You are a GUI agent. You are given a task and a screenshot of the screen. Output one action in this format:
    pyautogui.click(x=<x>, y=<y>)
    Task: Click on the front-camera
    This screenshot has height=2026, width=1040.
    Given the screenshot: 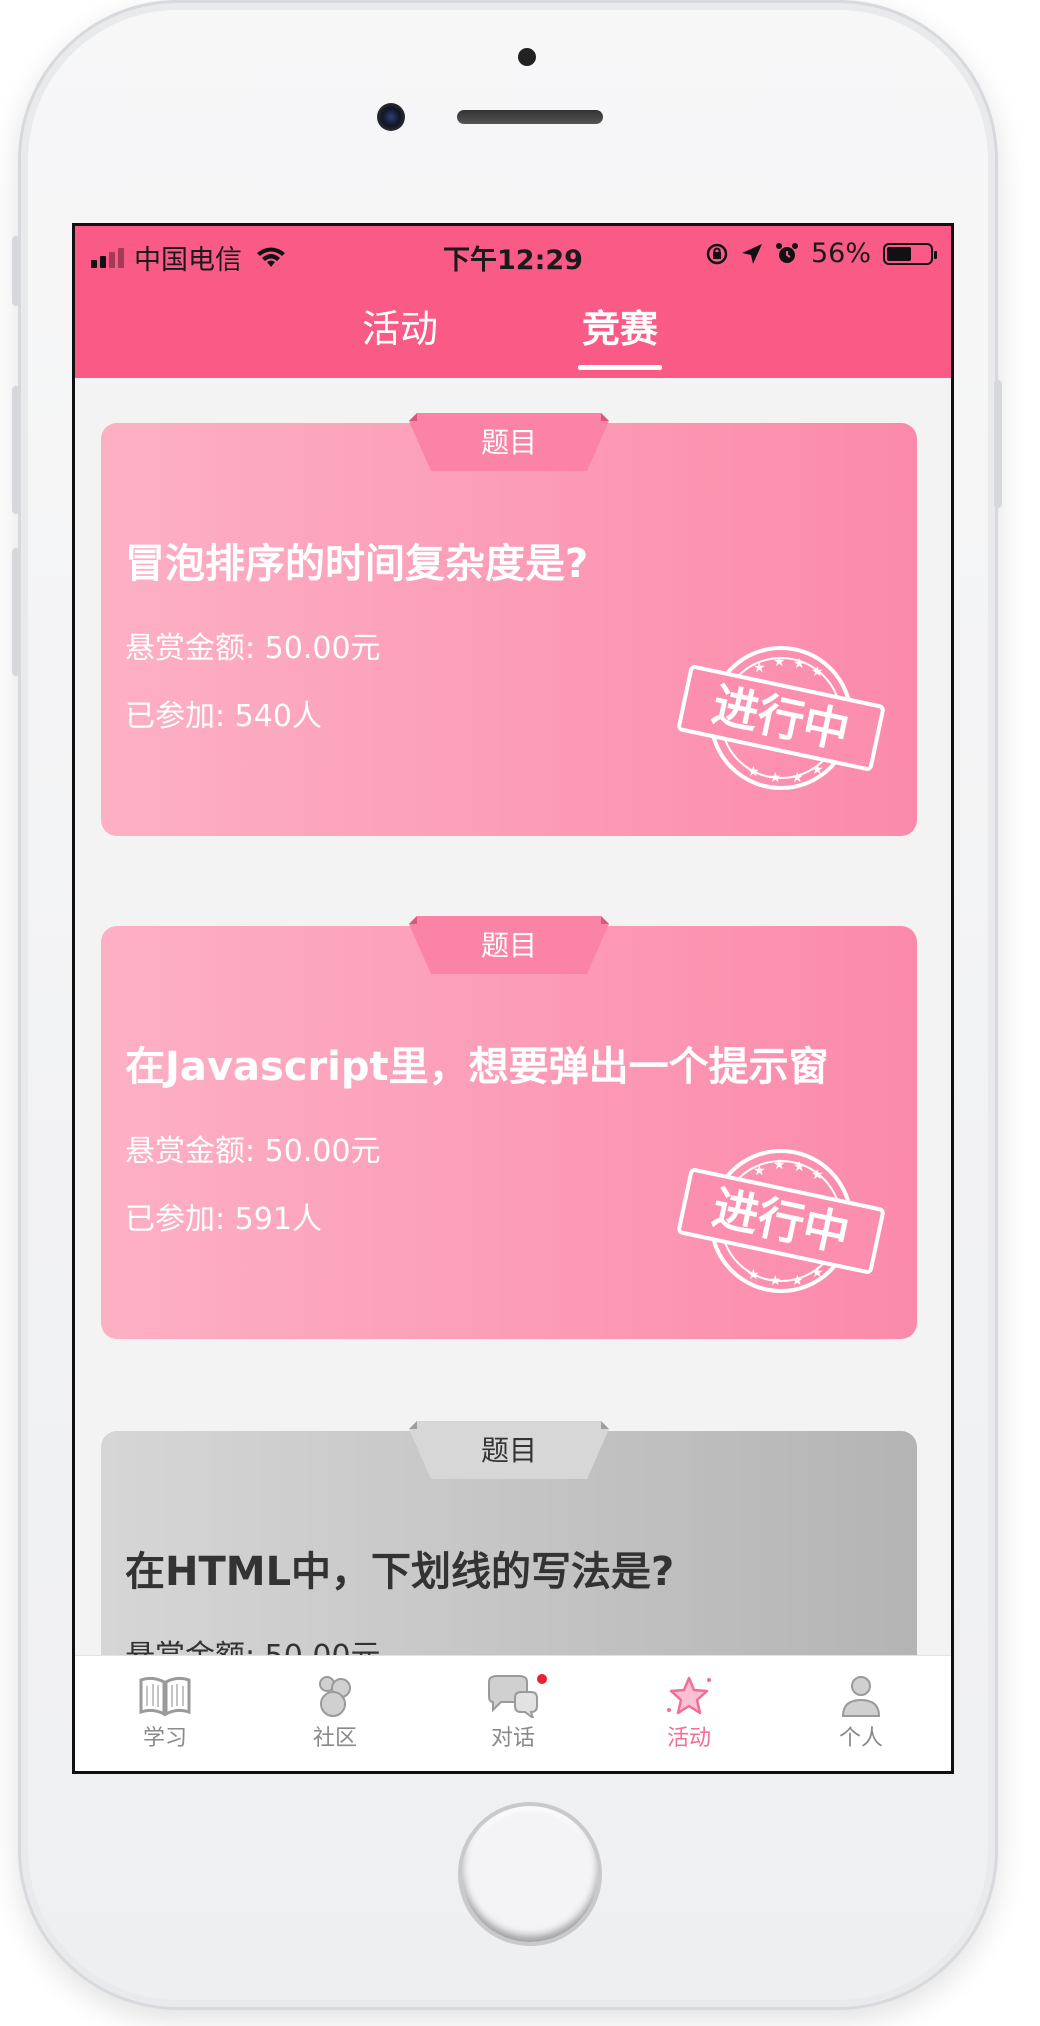 What is the action you would take?
    pyautogui.click(x=391, y=117)
    